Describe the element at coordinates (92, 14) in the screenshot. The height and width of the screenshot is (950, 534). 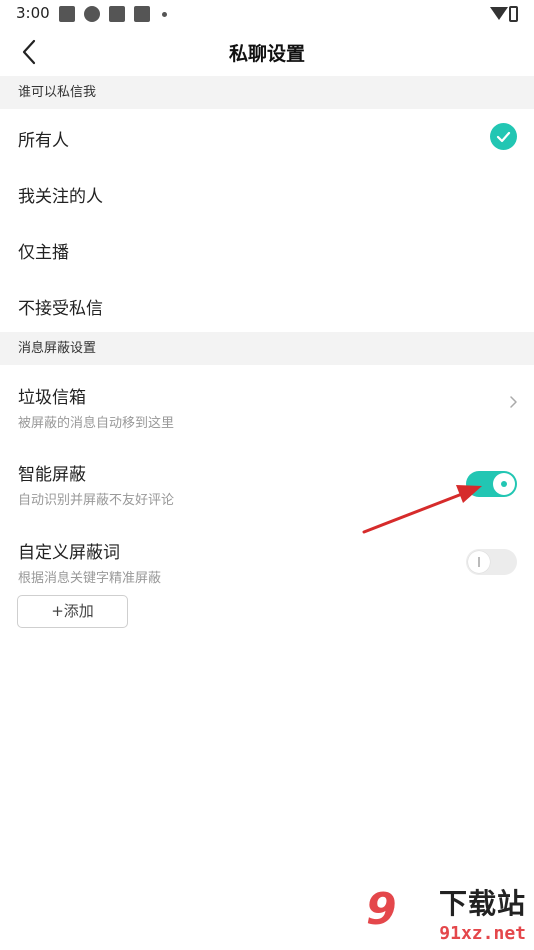
I see `pinwheel-icon` at that location.